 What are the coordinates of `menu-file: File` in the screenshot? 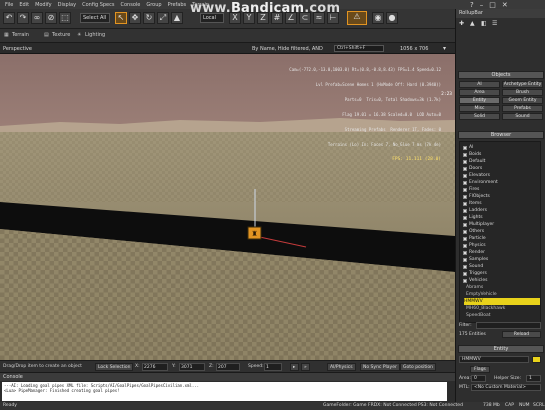 It's located at (9, 5).